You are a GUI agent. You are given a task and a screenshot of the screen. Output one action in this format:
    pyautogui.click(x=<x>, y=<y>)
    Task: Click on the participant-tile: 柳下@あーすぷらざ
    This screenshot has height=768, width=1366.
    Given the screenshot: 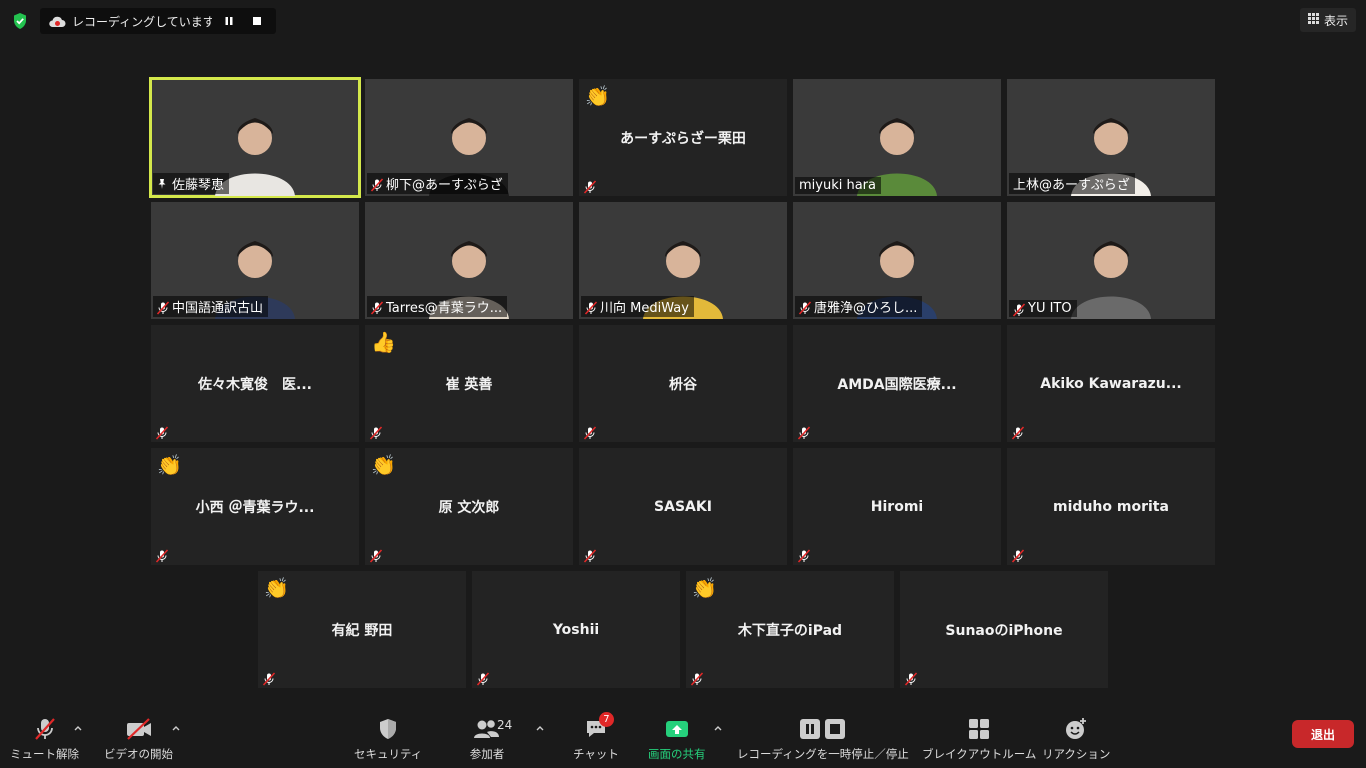 What is the action you would take?
    pyautogui.click(x=469, y=137)
    